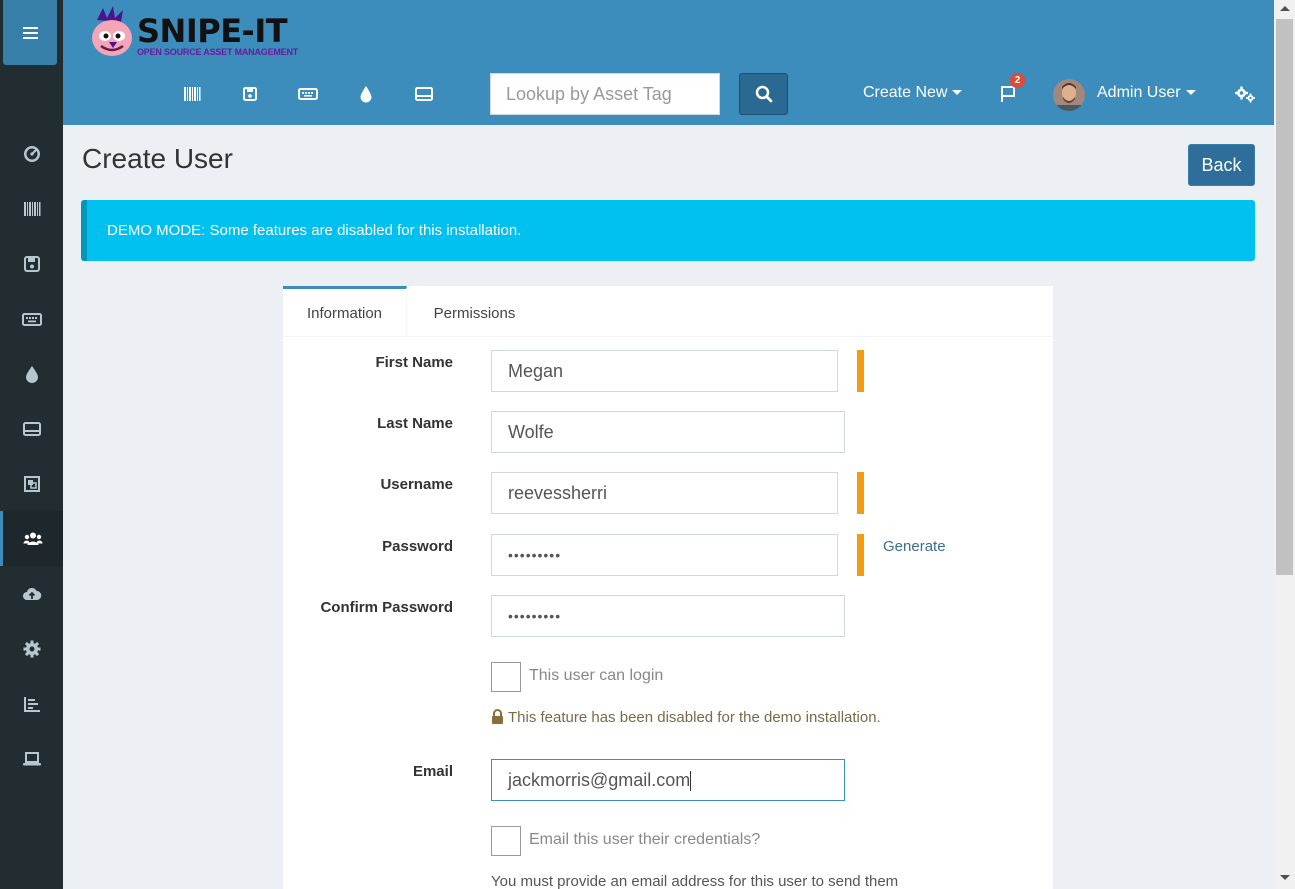  Describe the element at coordinates (1139, 92) in the screenshot. I see `user-name: Admin User` at that location.